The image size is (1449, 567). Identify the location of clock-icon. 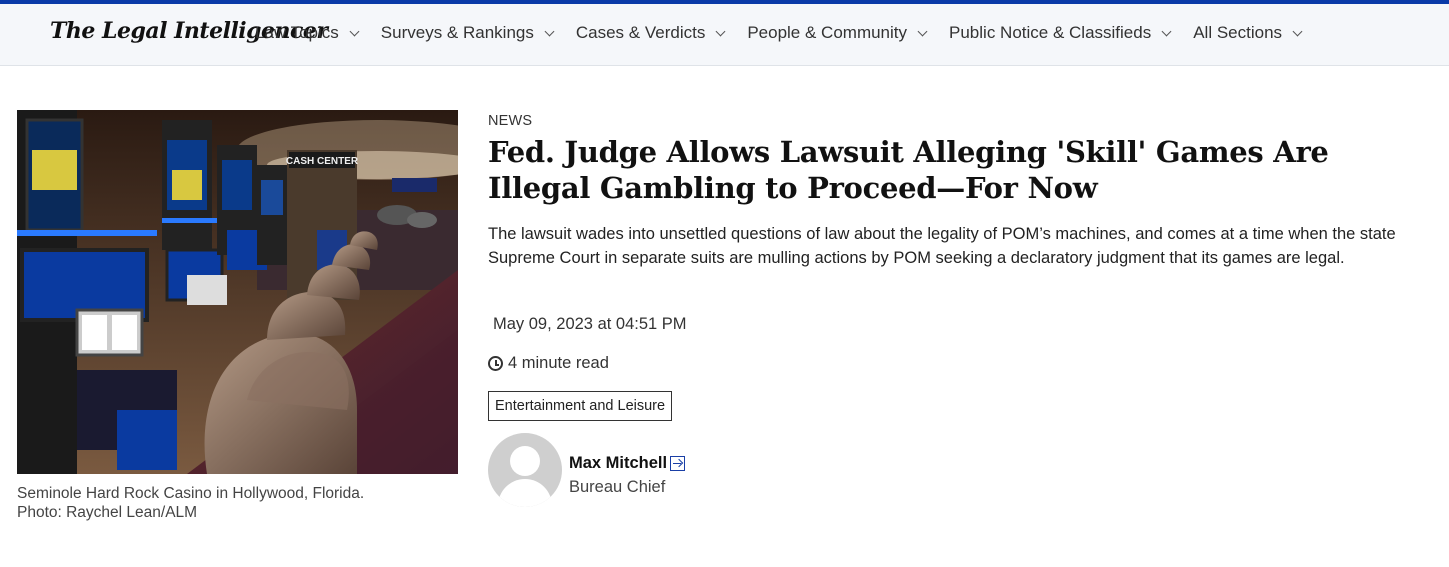
(495, 363).